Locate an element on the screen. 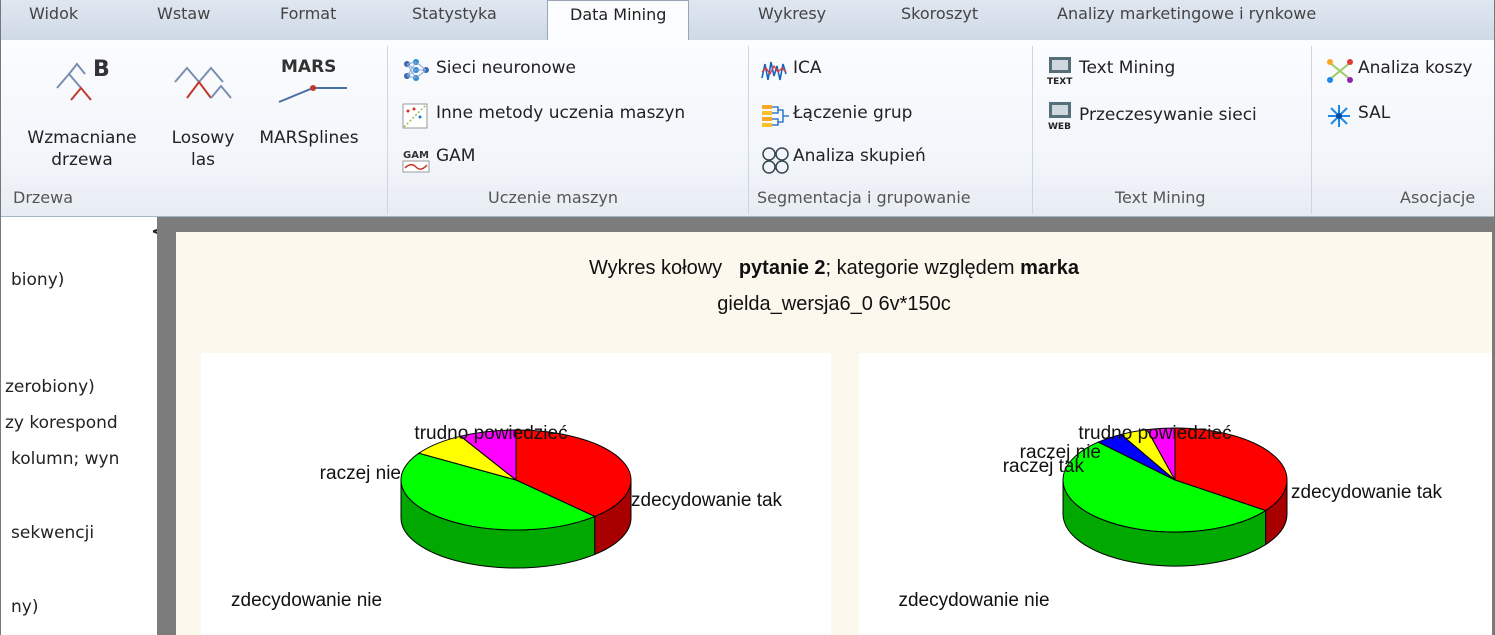 Image resolution: width=1495 pixels, height=635 pixels. tab-statystyka: Statystyka is located at coordinates (454, 13).